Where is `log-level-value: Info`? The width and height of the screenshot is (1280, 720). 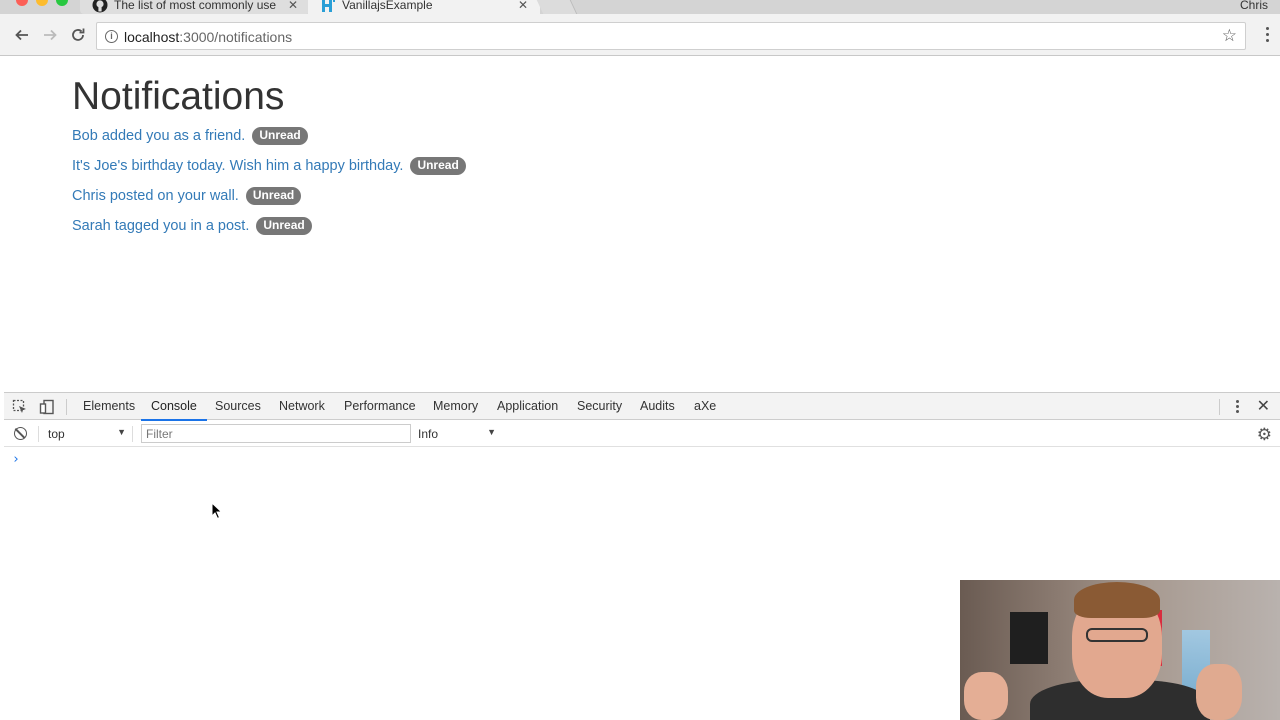
log-level-value: Info is located at coordinates (428, 434).